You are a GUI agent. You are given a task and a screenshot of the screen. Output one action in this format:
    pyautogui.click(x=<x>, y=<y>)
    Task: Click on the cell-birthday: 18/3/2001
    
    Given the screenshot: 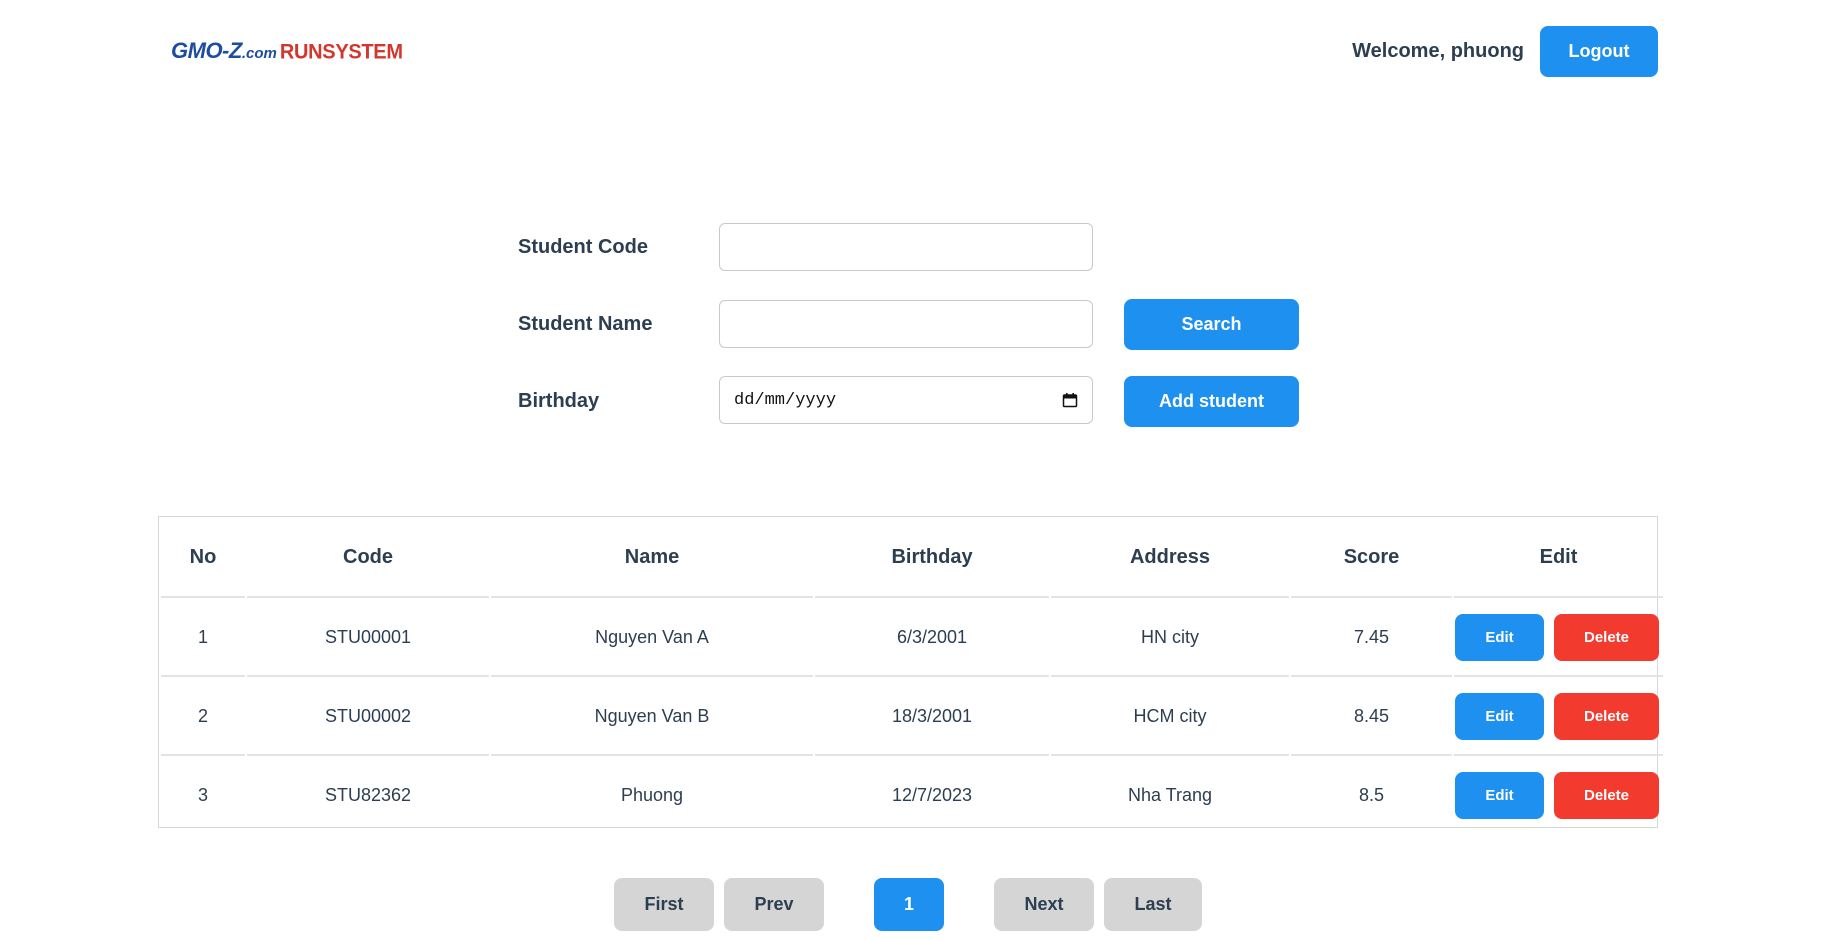 What is the action you would take?
    pyautogui.click(x=932, y=717)
    